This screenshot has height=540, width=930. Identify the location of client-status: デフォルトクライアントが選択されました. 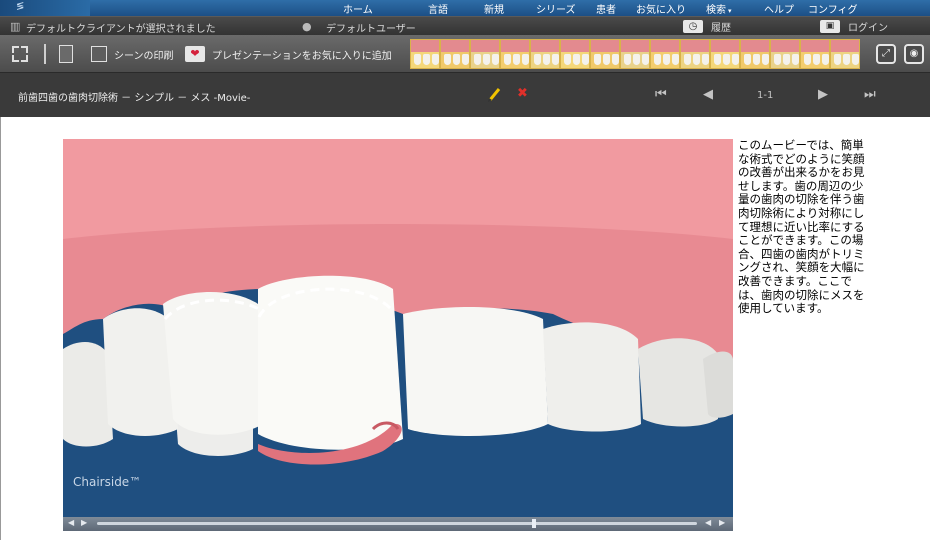
(121, 29).